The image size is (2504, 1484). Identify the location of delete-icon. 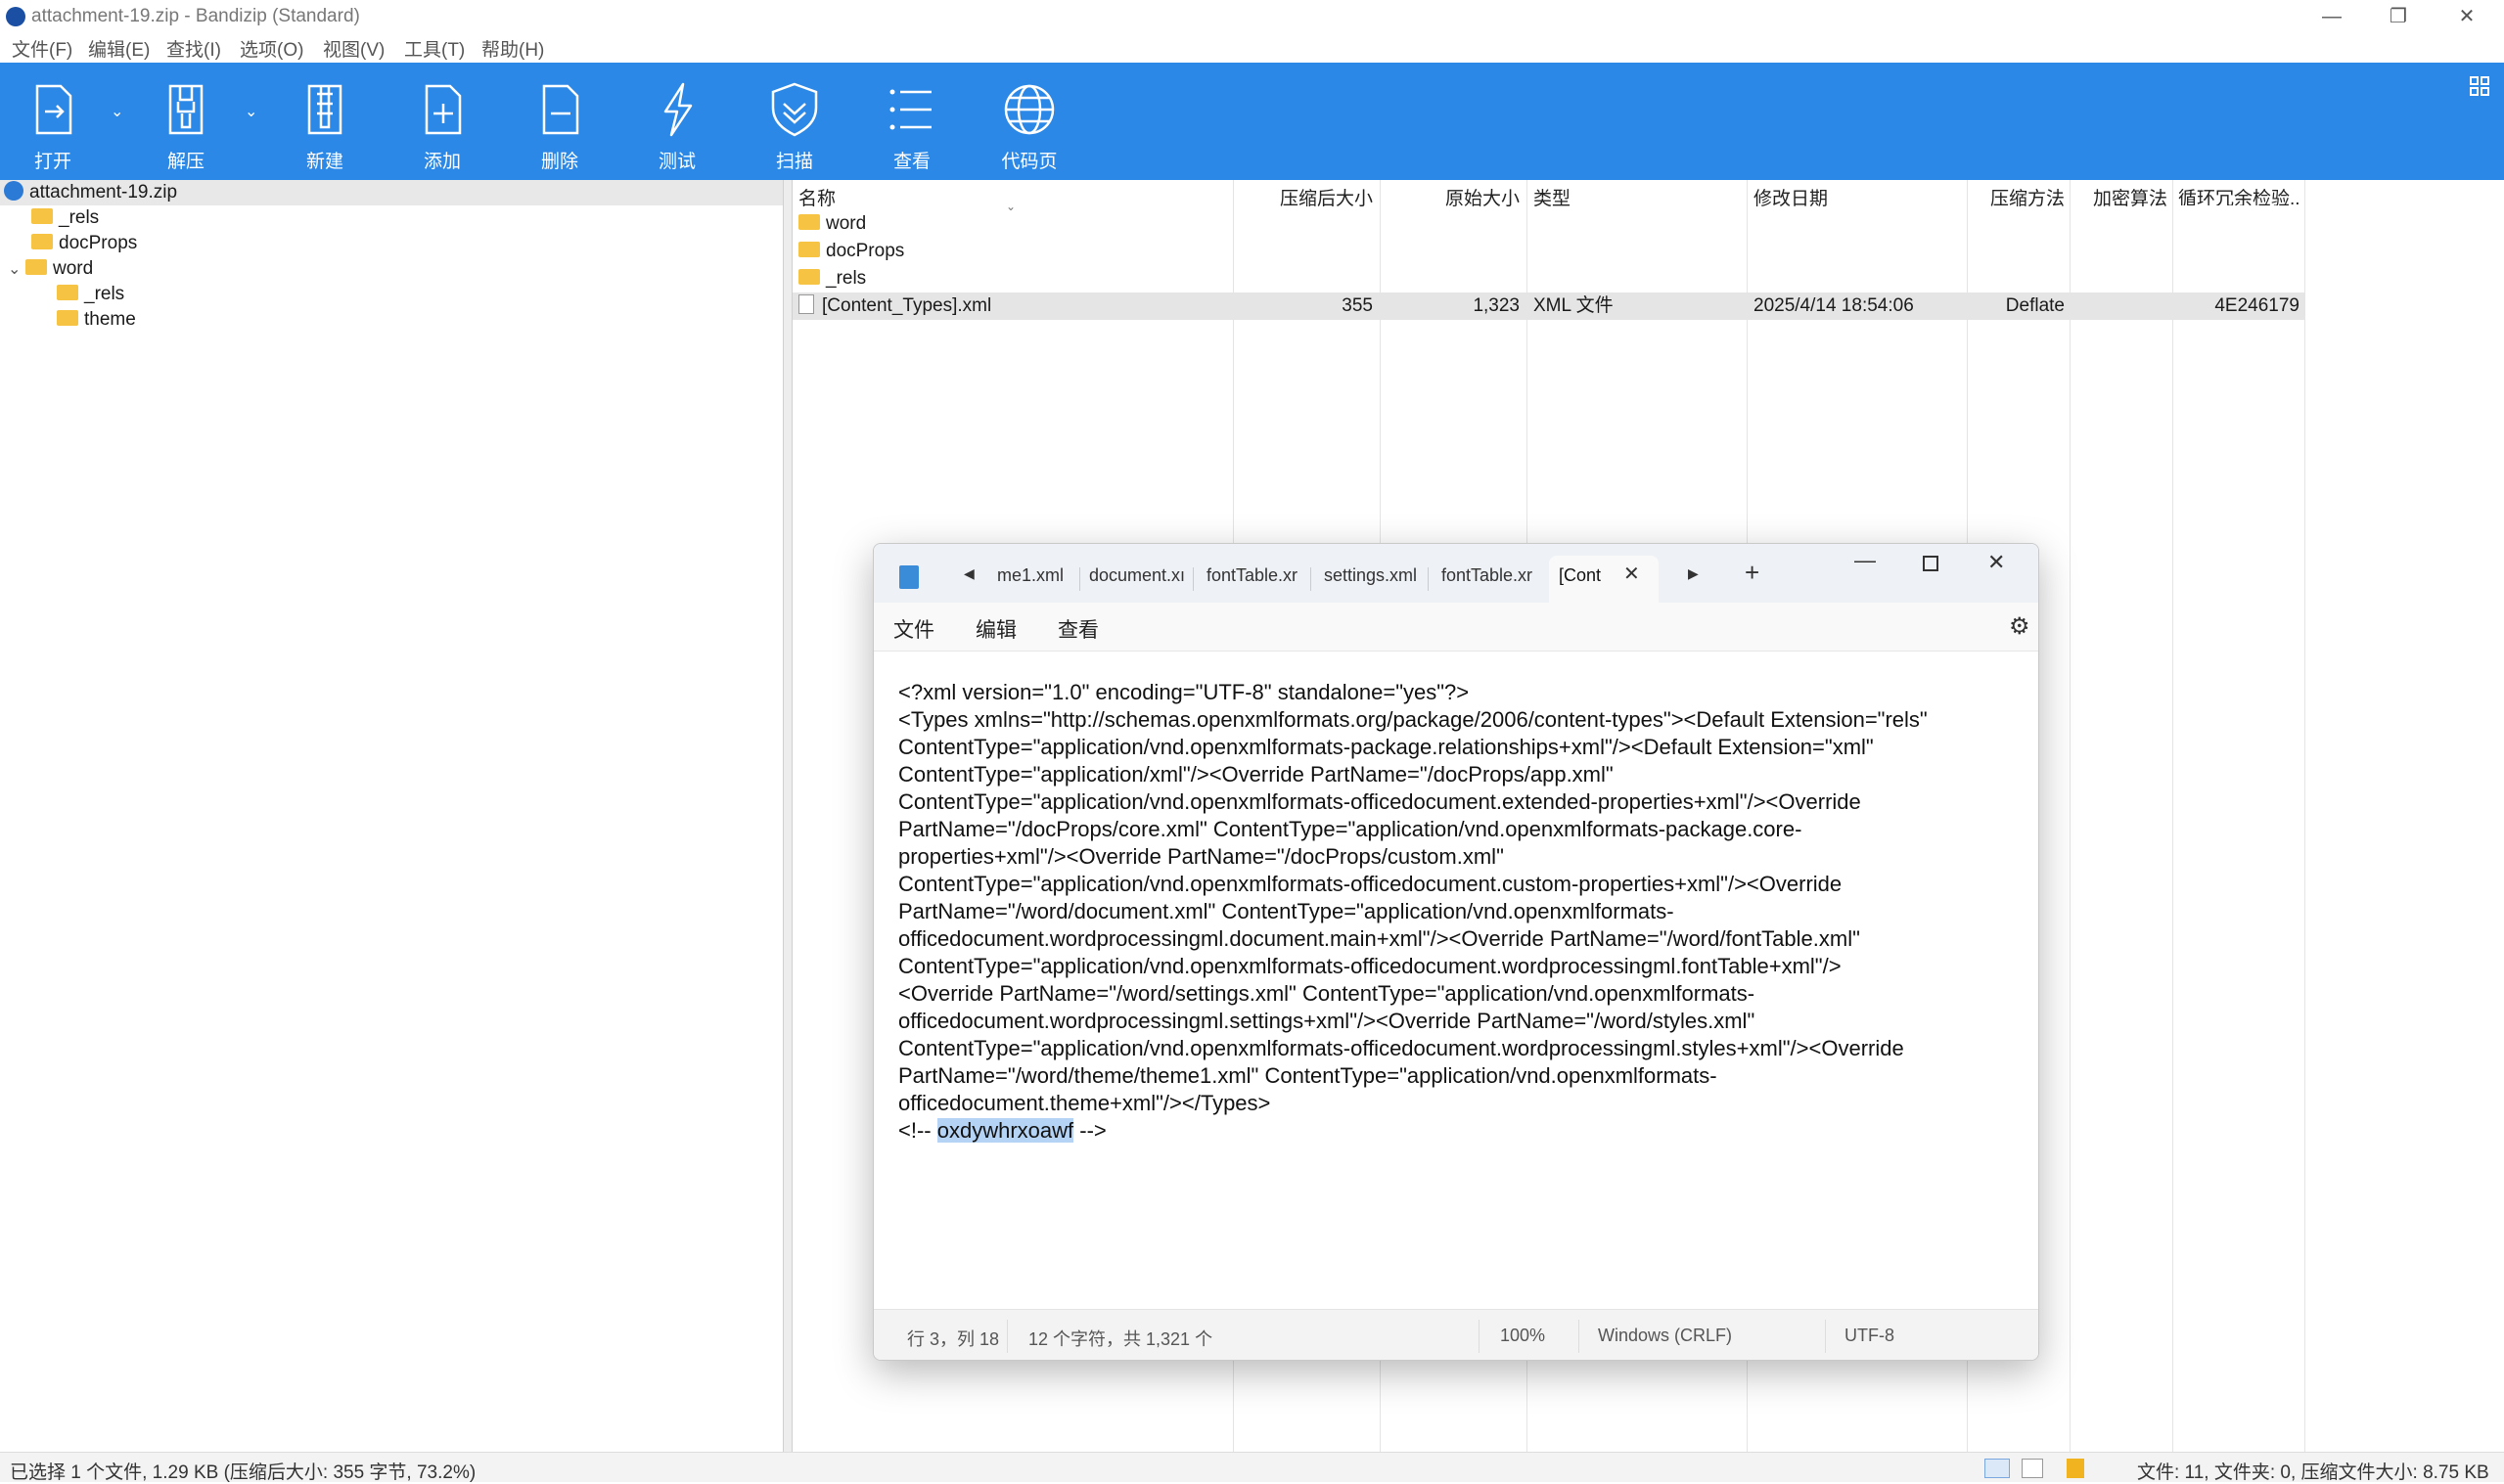
(560, 109).